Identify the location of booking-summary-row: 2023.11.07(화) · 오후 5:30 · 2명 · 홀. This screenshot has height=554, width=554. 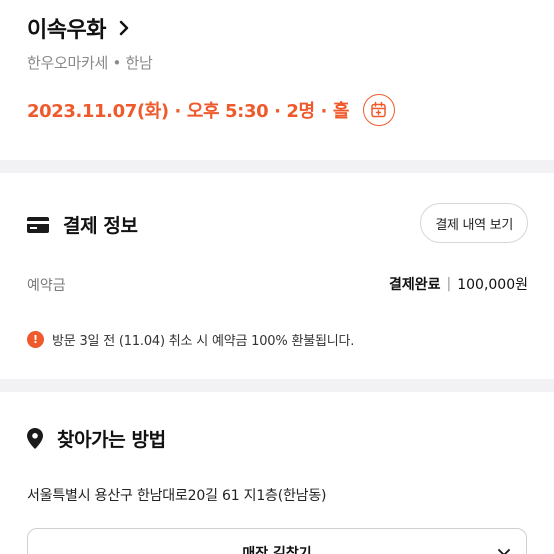
(211, 110).